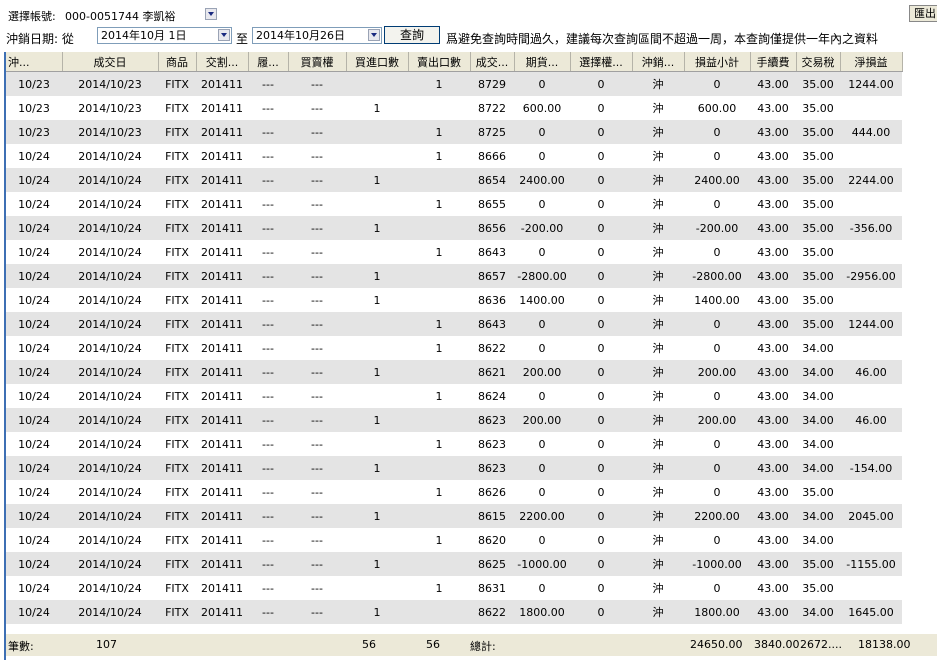 The image size is (937, 666). I want to click on table-cell: 8620, so click(492, 540).